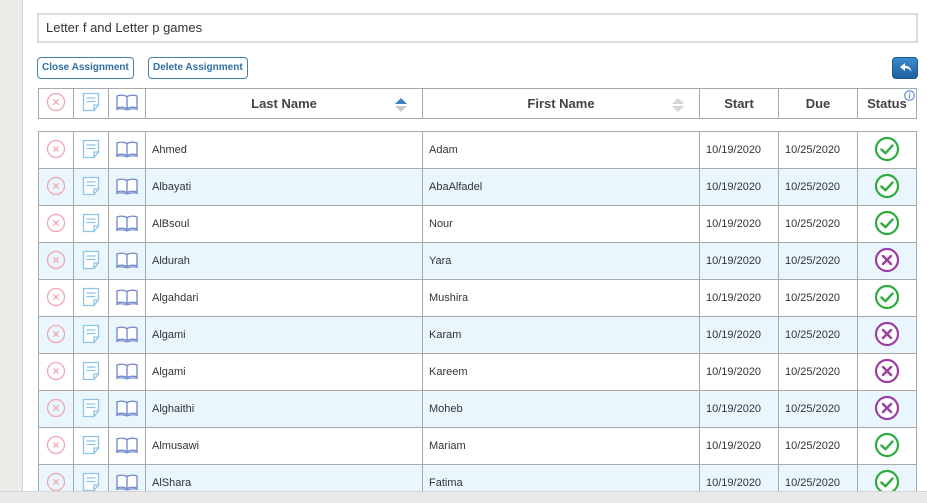 This screenshot has width=927, height=503. Describe the element at coordinates (477, 372) in the screenshot. I see `table-row: Algami Kareem 10/19/2020 10/25/2020` at that location.